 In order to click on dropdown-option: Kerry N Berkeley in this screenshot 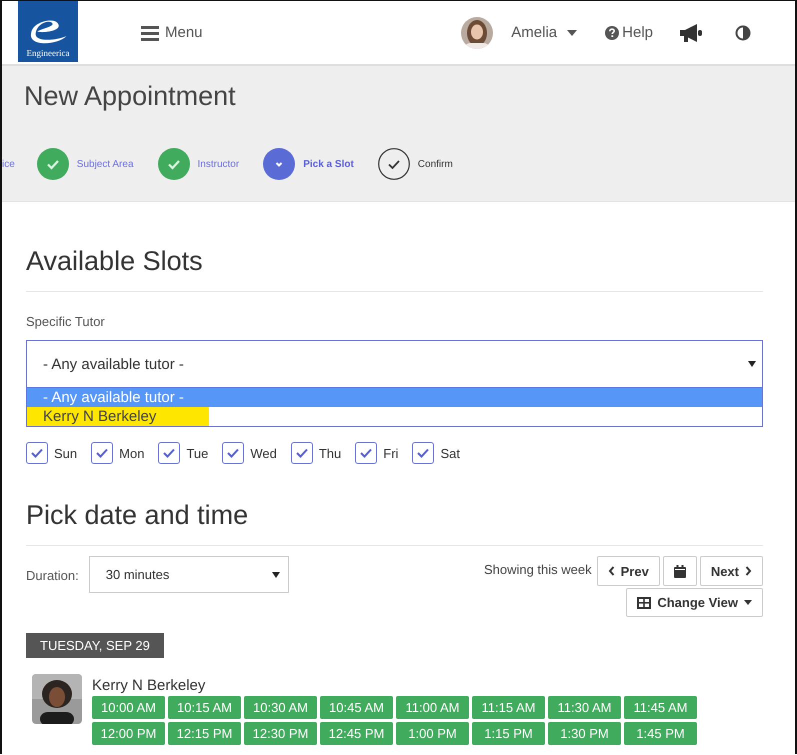, I will do `click(394, 416)`.